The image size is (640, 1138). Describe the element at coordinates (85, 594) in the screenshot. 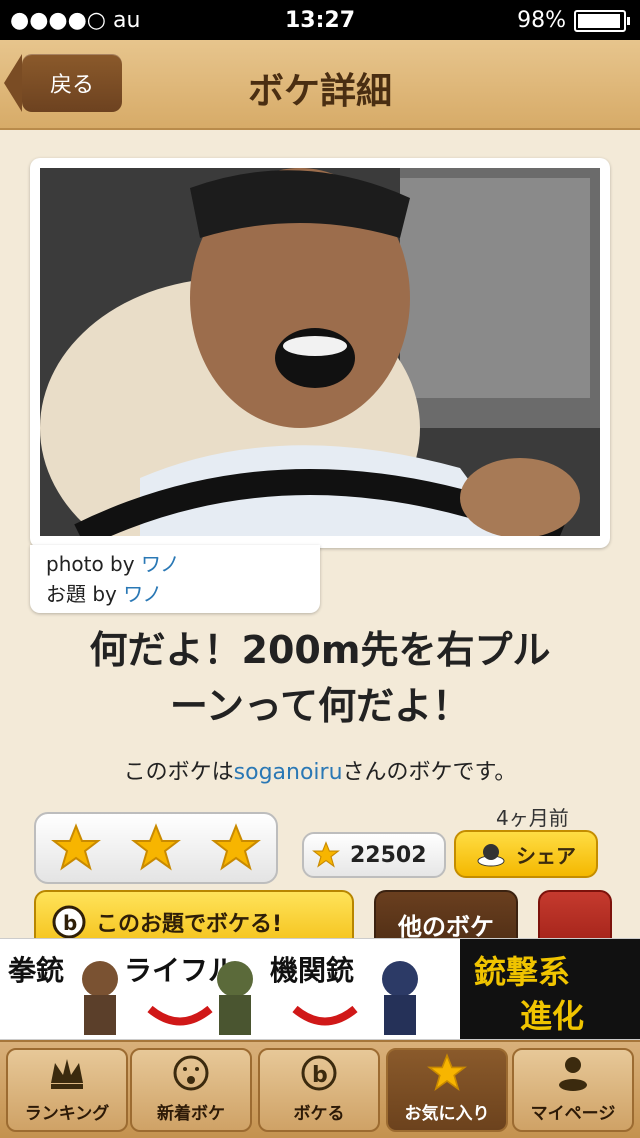

I see `topic-credit-prefix: お題 by` at that location.